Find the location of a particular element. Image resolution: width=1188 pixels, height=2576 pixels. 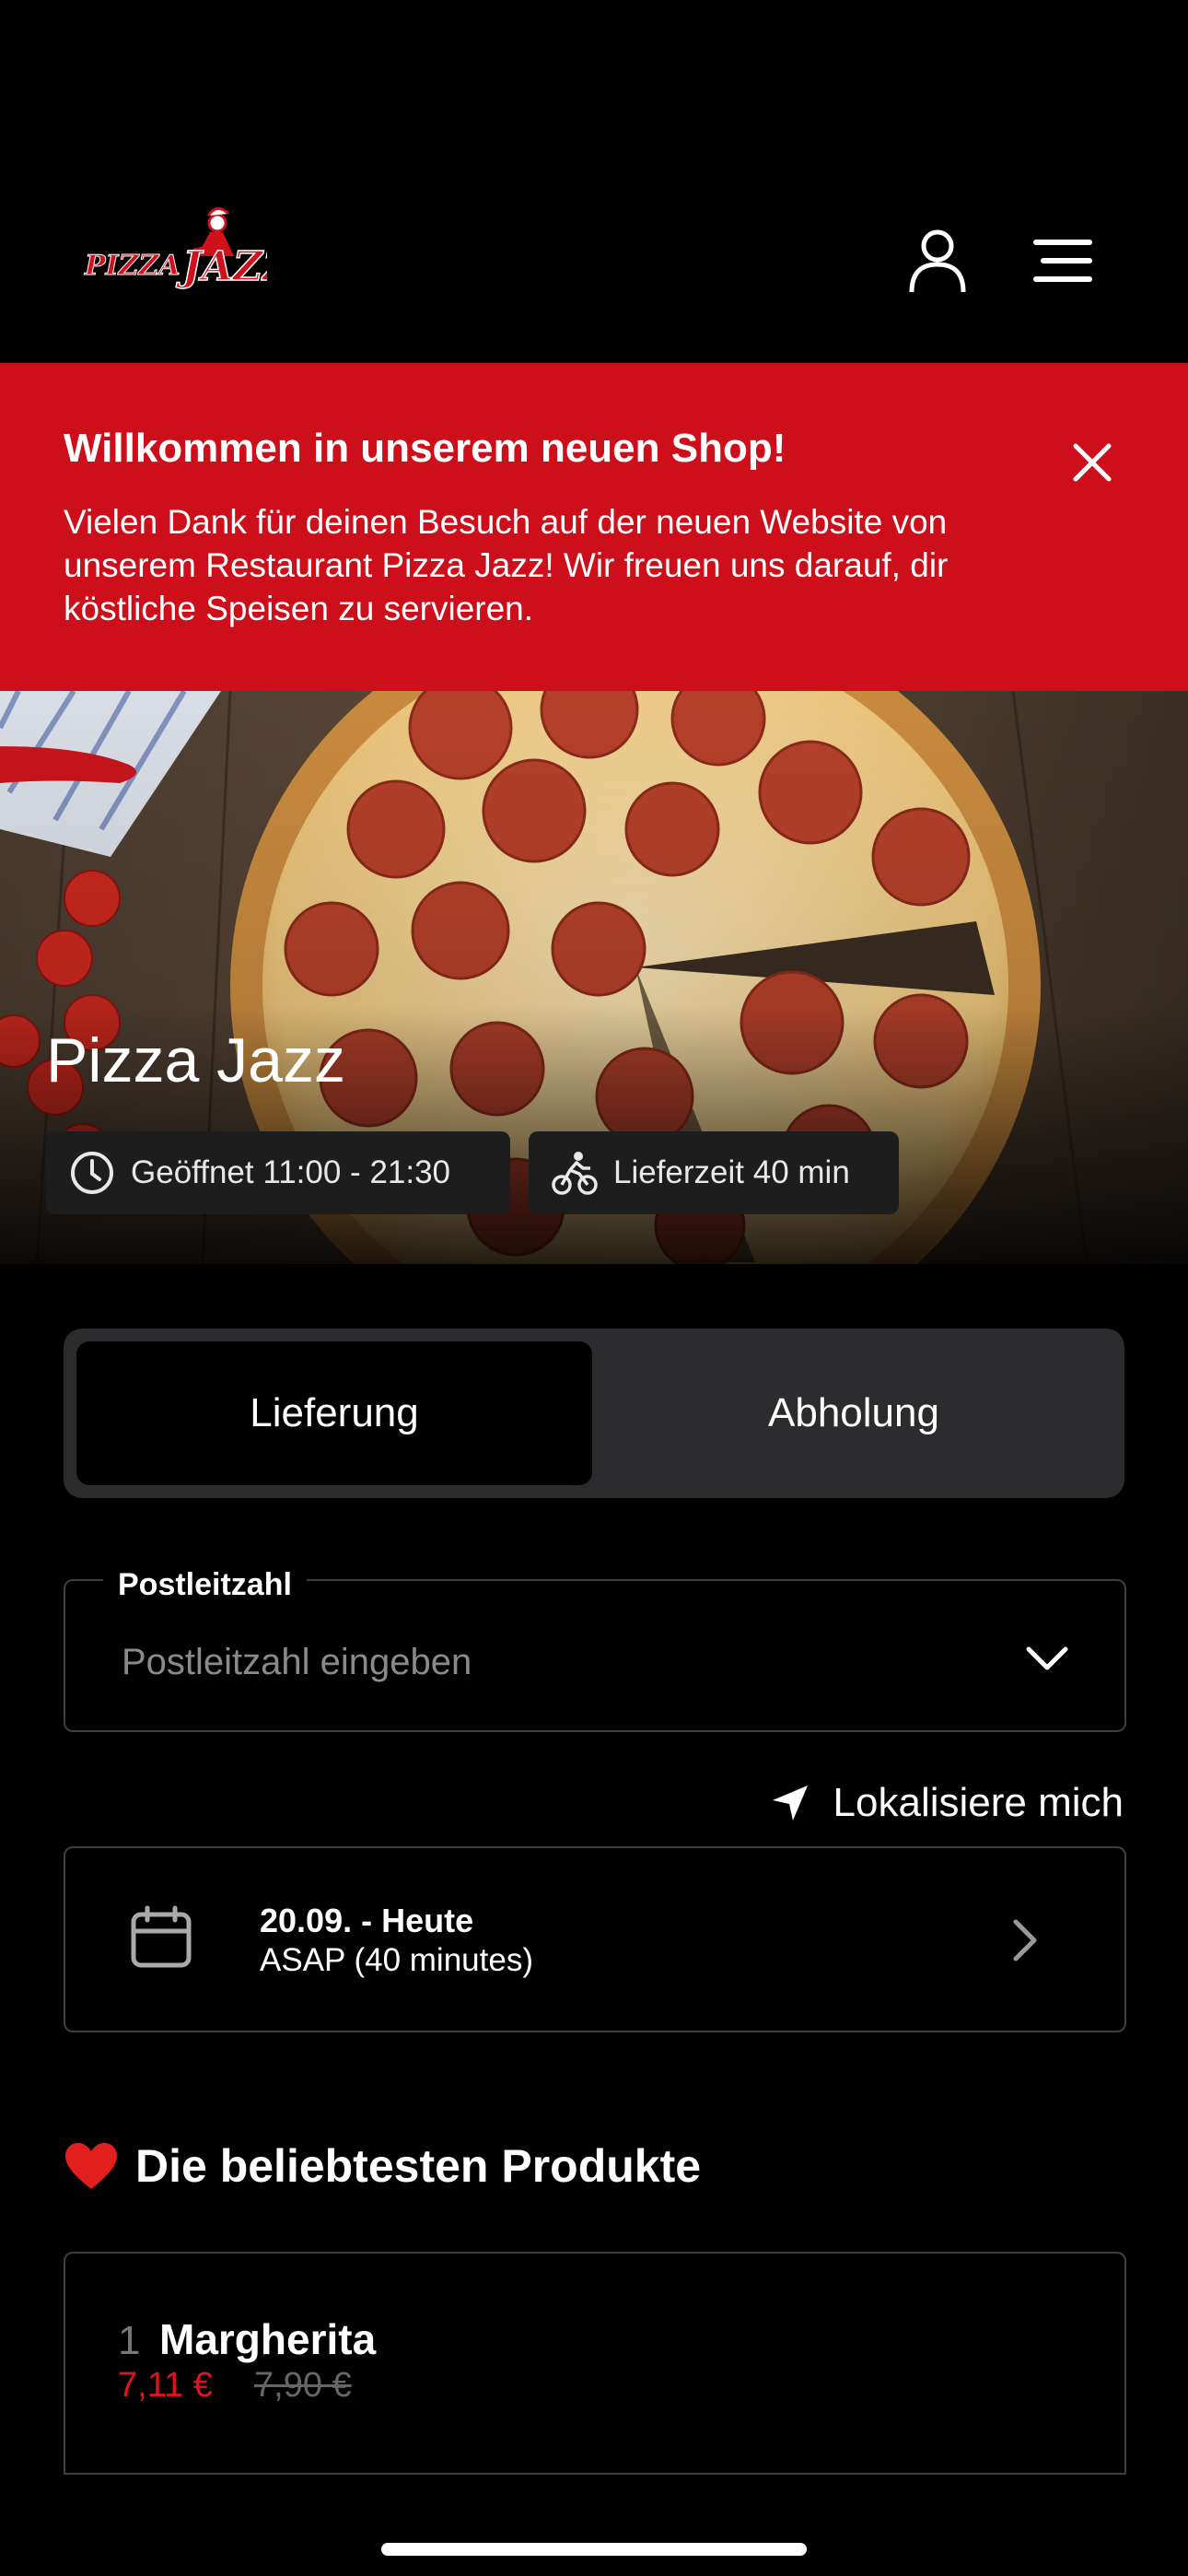

product-old-price: 7,90 € is located at coordinates (303, 2385).